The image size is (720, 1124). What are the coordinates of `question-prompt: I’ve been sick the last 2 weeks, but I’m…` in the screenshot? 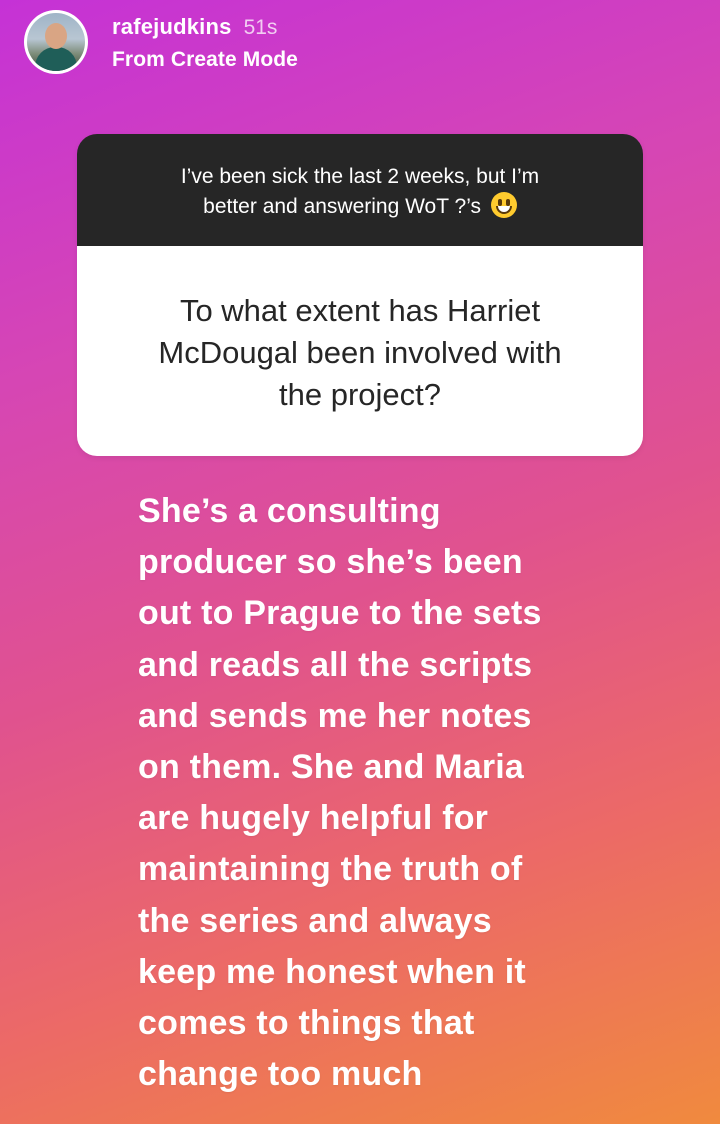 It's located at (360, 190).